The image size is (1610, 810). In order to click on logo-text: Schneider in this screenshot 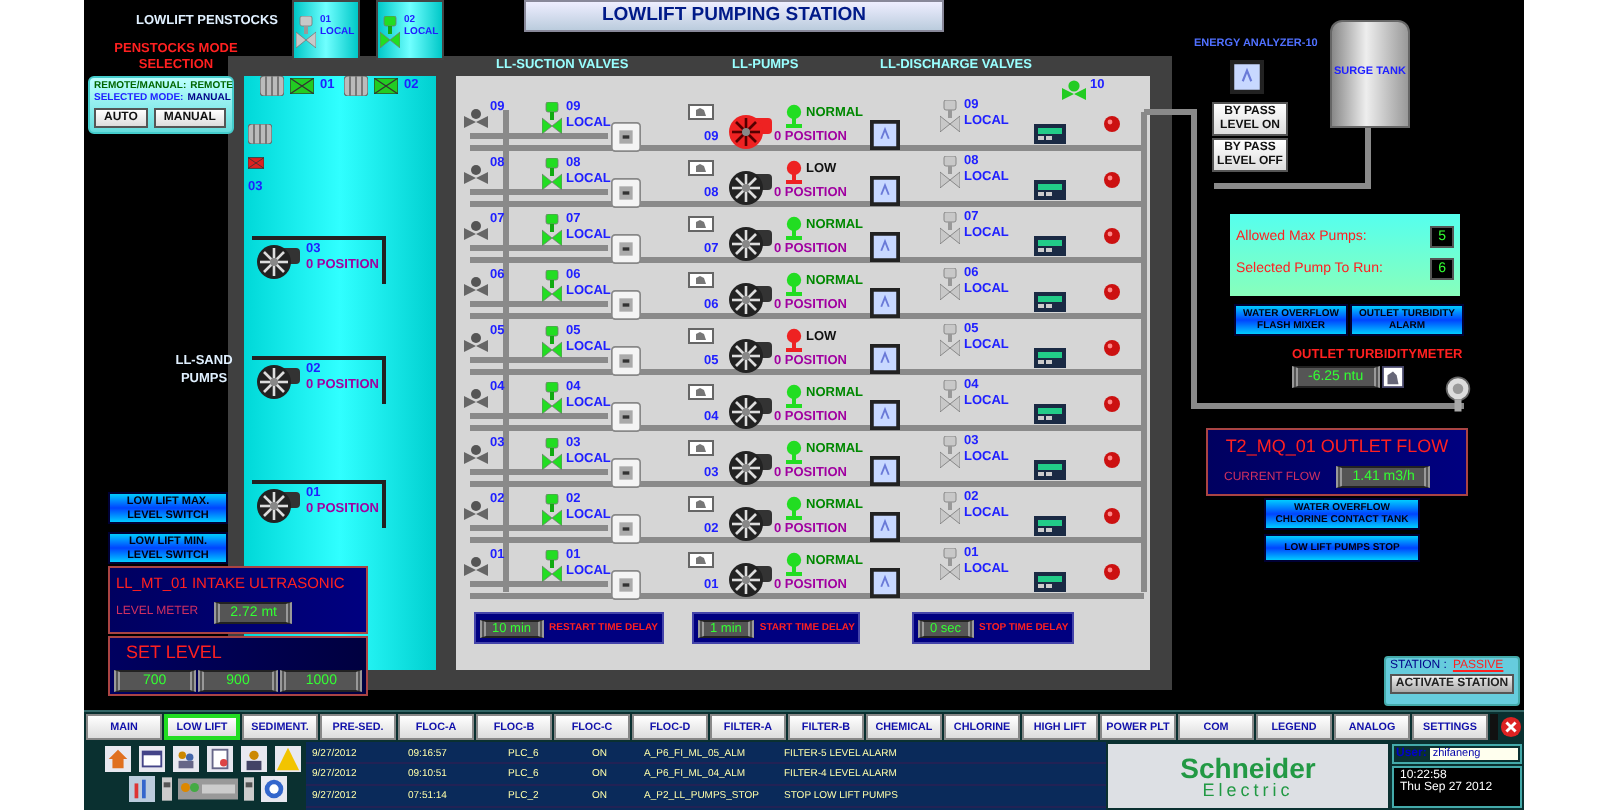, I will do `click(1248, 767)`.